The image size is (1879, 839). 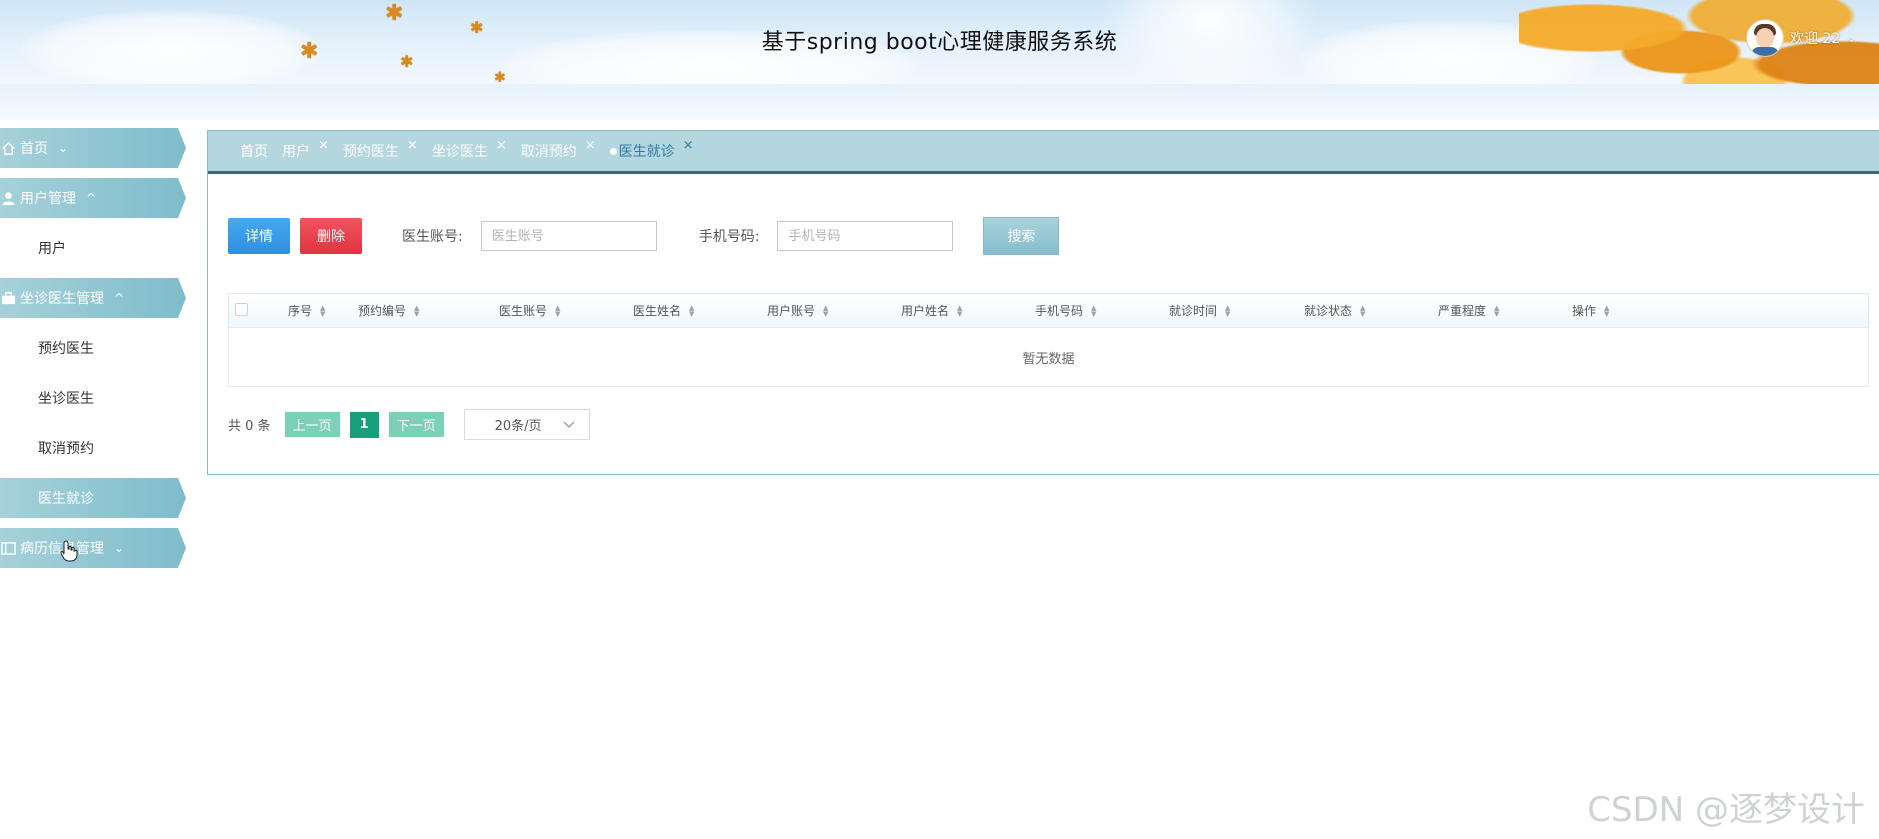 I want to click on tab-user: 用户 ×, so click(x=305, y=149).